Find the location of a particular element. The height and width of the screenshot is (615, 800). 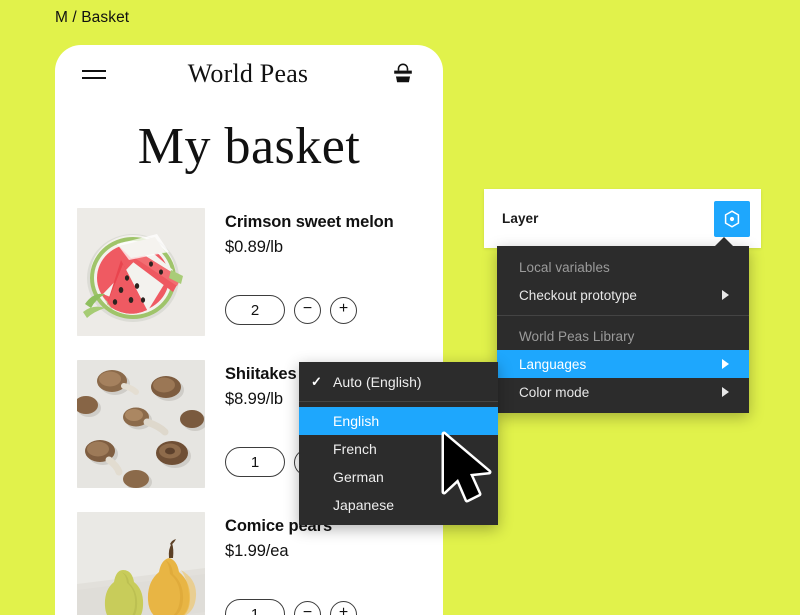

language-label: German is located at coordinates (358, 477).